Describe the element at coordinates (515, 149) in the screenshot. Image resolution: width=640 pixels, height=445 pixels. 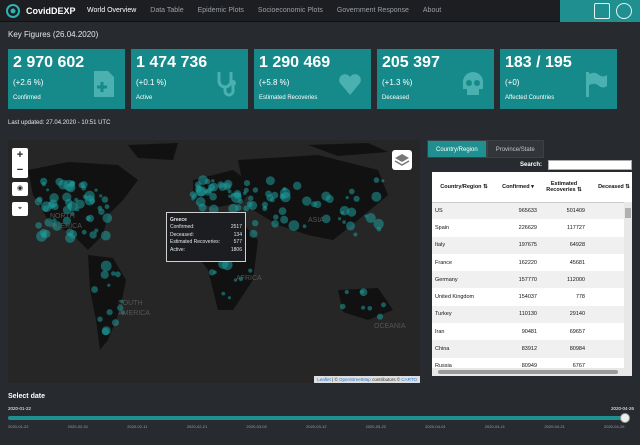
I see `tab-province-state: Province/State` at that location.